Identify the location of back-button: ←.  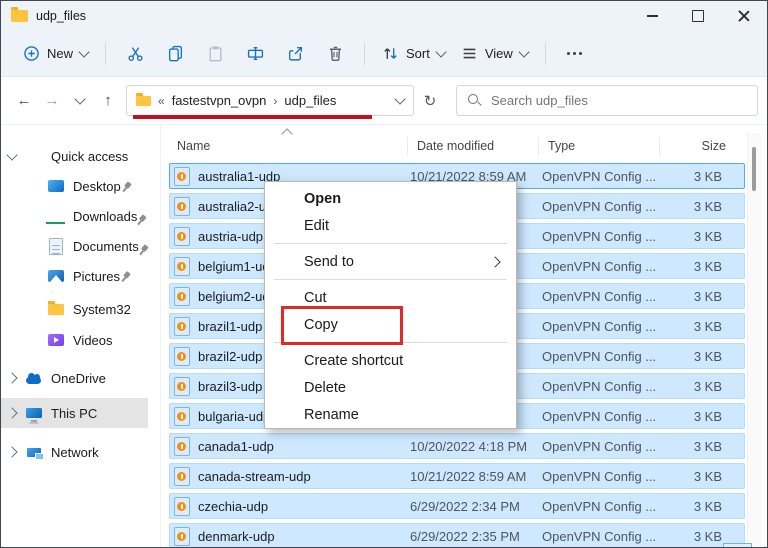
(24, 101).